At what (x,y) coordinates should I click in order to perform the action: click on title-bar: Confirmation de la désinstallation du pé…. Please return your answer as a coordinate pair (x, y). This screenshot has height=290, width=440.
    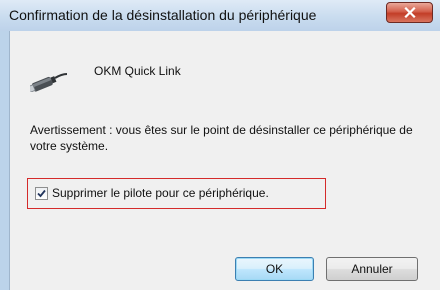
    Looking at the image, I should click on (220, 15).